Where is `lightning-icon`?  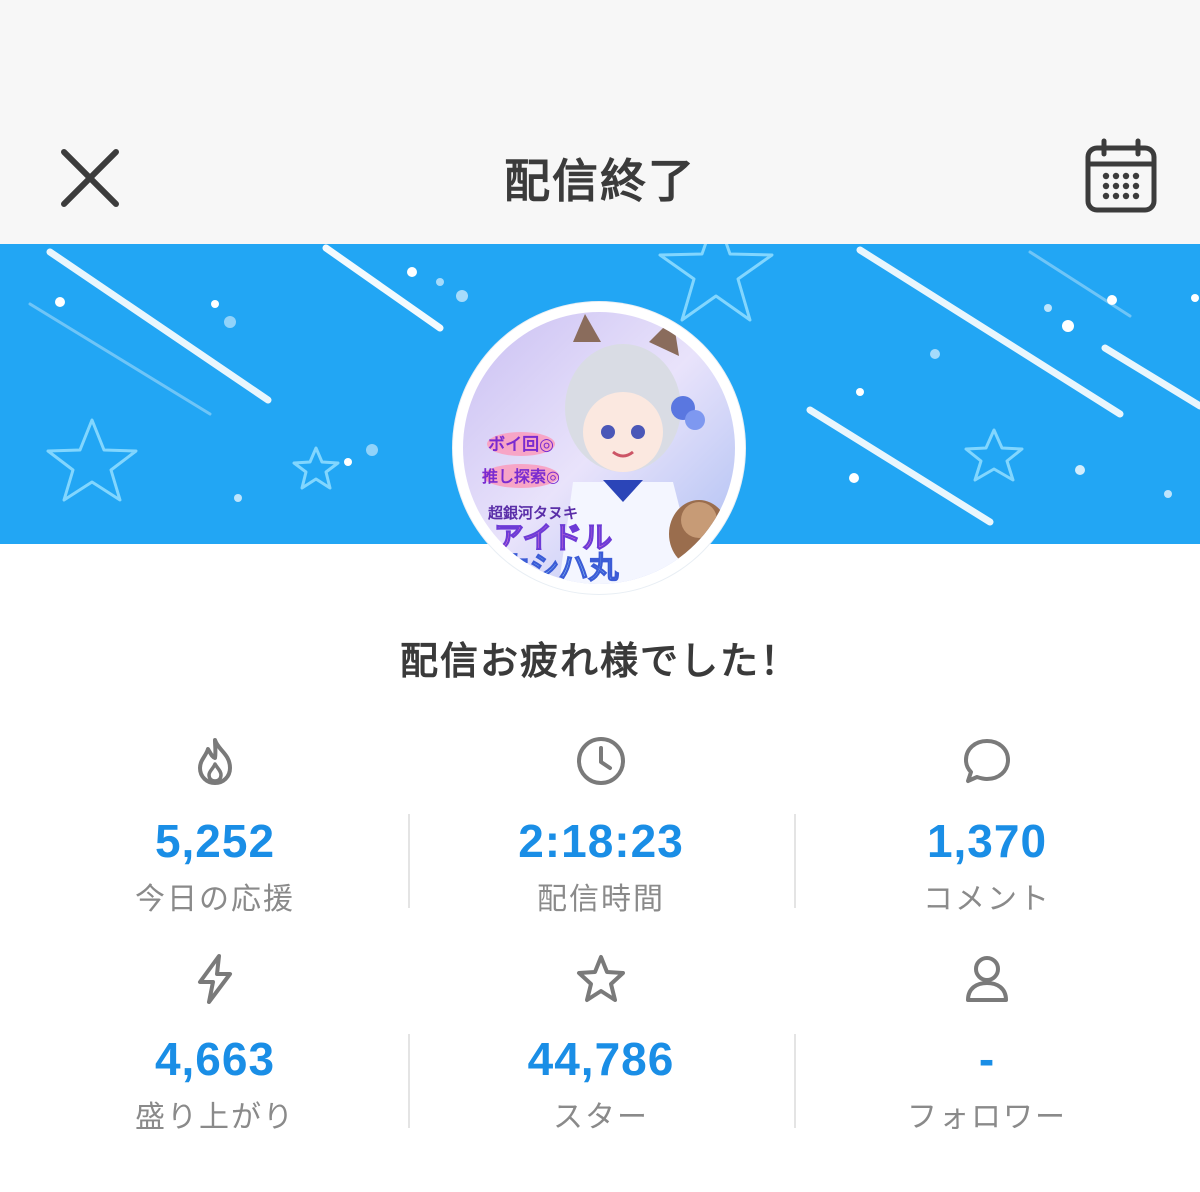 lightning-icon is located at coordinates (215, 979).